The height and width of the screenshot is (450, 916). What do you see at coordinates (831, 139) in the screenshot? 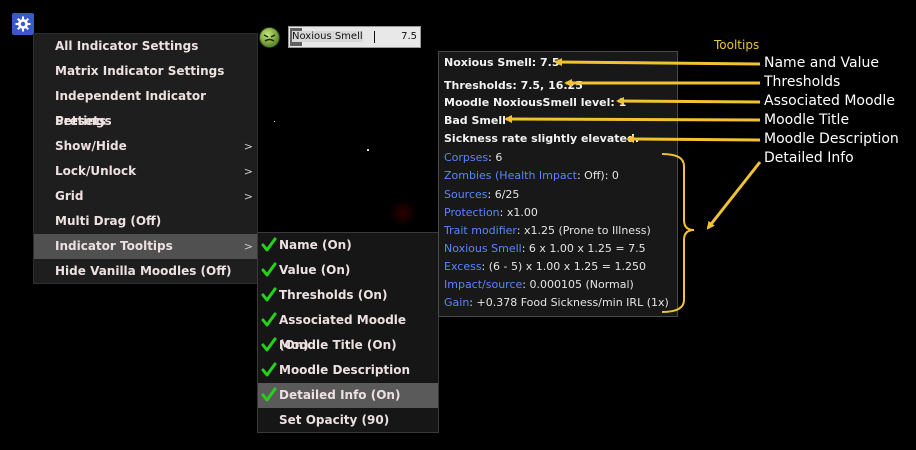
I see `annotation-label: Moodle Description` at bounding box center [831, 139].